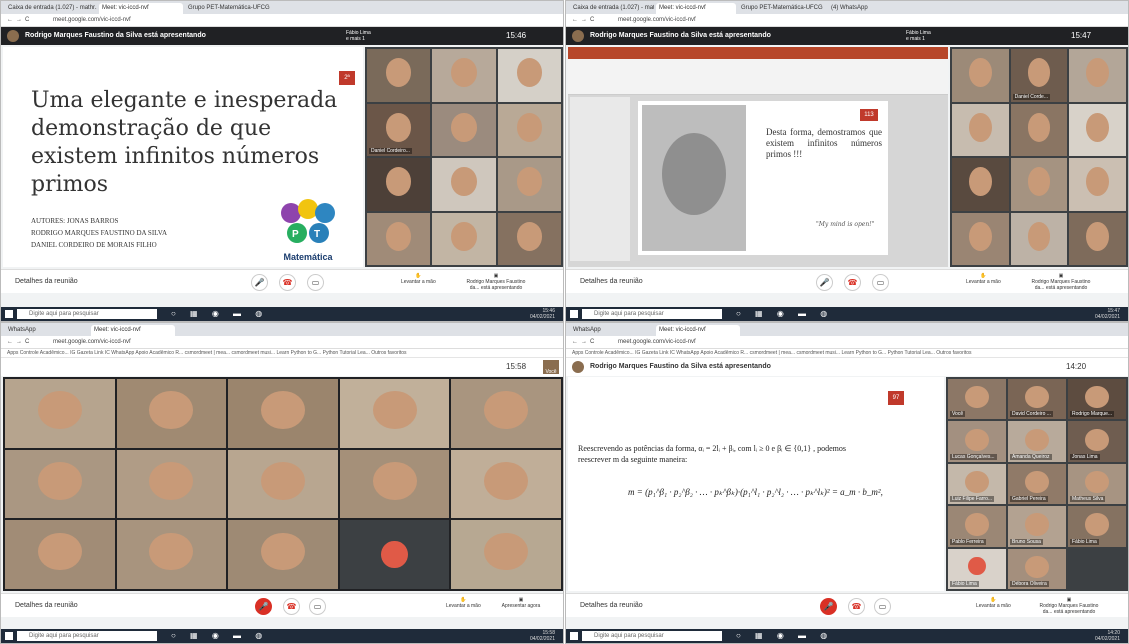 This screenshot has height=644, width=1129. Describe the element at coordinates (521, 603) in the screenshot. I see `present-now-button: ▣ Apresentar agora` at that location.